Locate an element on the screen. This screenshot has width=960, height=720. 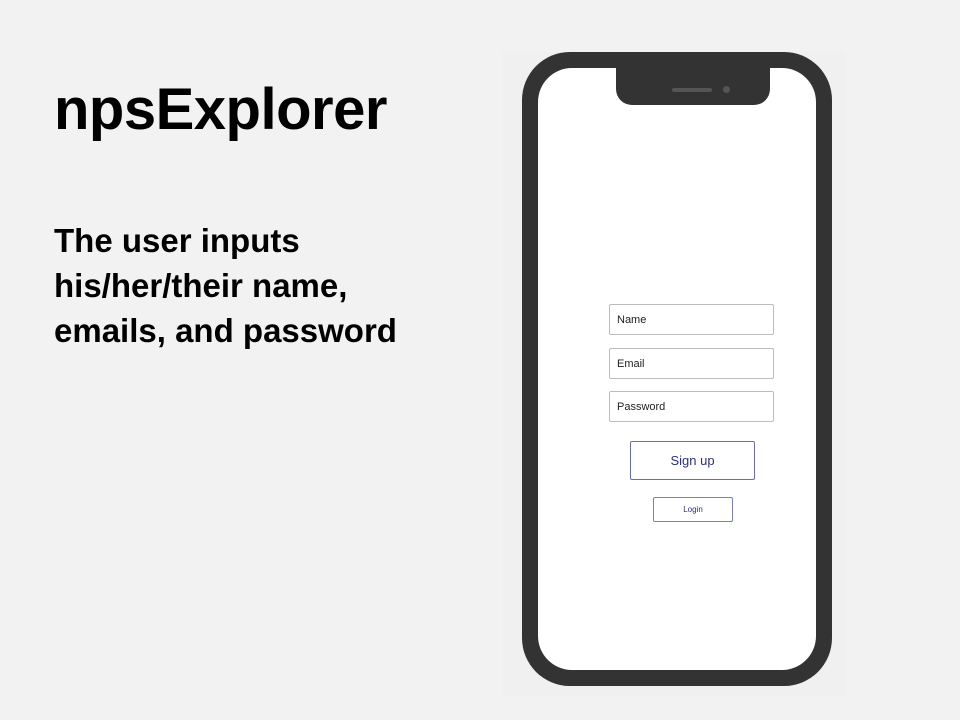
name-field is located at coordinates (691, 319).